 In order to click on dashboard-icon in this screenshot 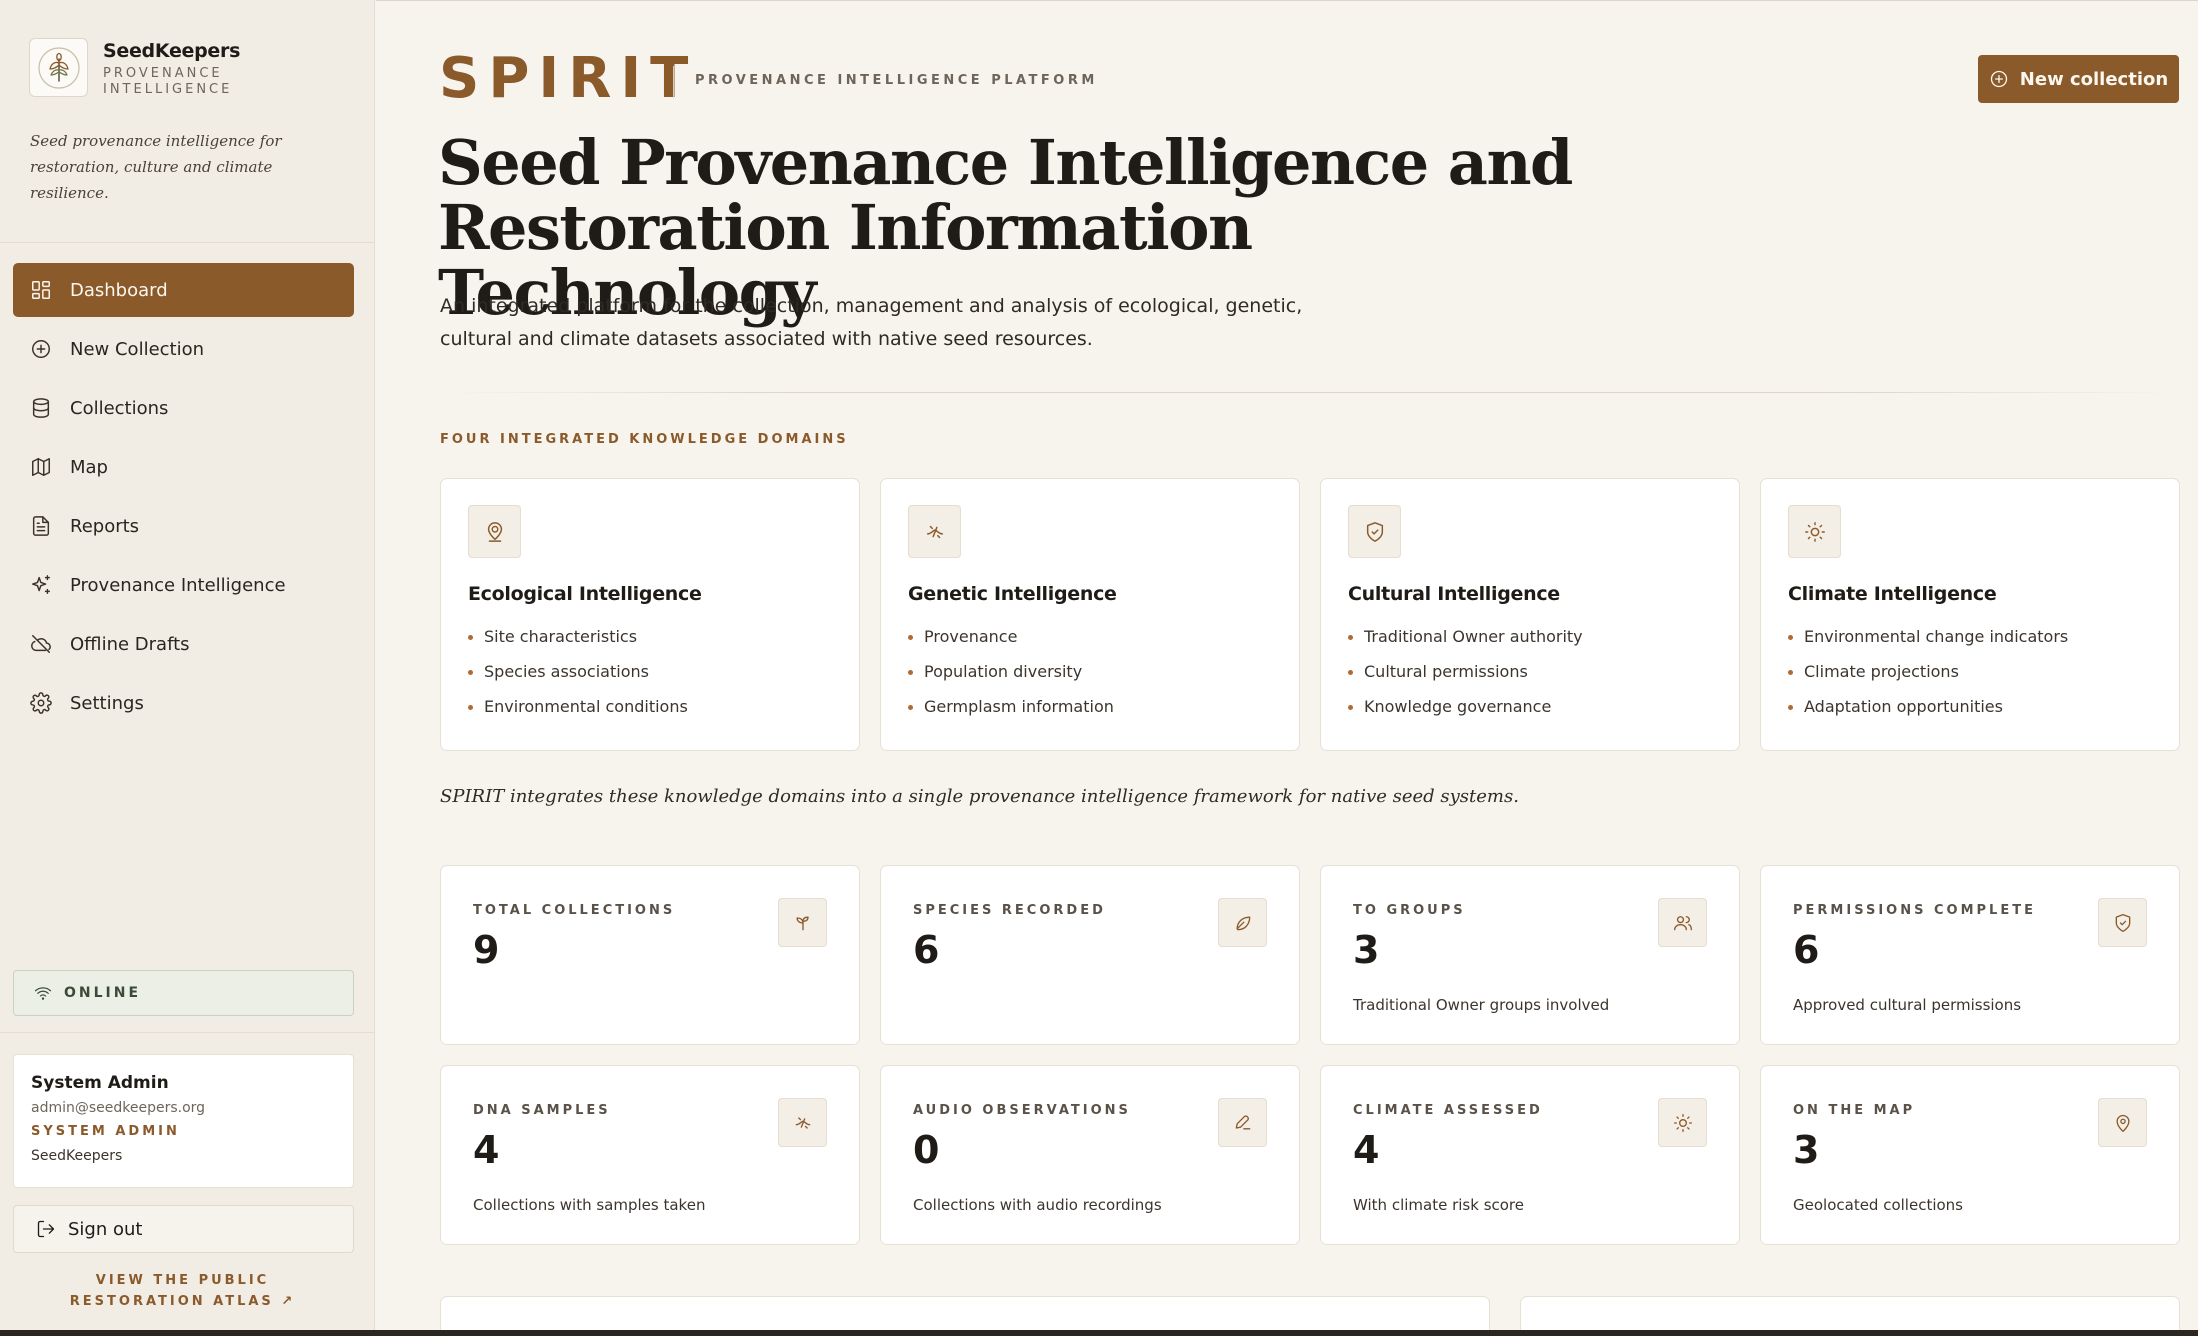, I will do `click(41, 290)`.